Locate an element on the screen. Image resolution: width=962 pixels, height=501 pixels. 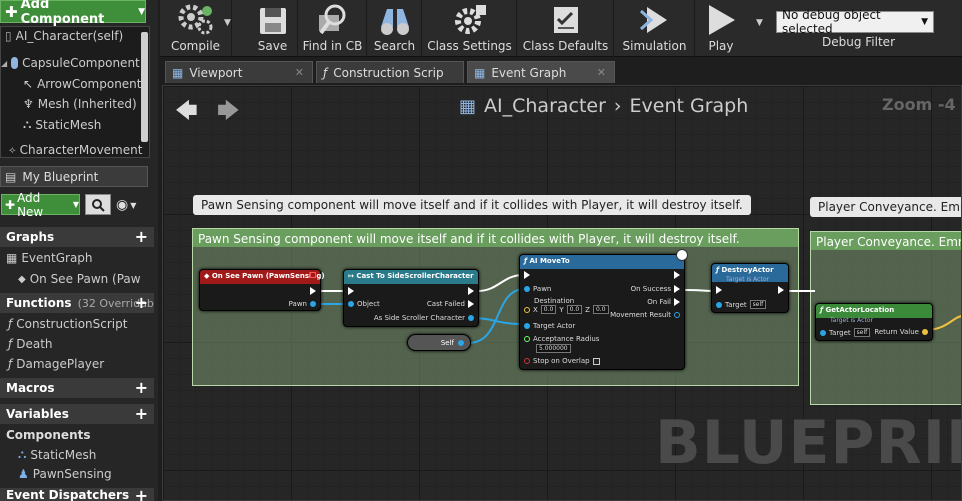
compile-button: Compile is located at coordinates (196, 28).